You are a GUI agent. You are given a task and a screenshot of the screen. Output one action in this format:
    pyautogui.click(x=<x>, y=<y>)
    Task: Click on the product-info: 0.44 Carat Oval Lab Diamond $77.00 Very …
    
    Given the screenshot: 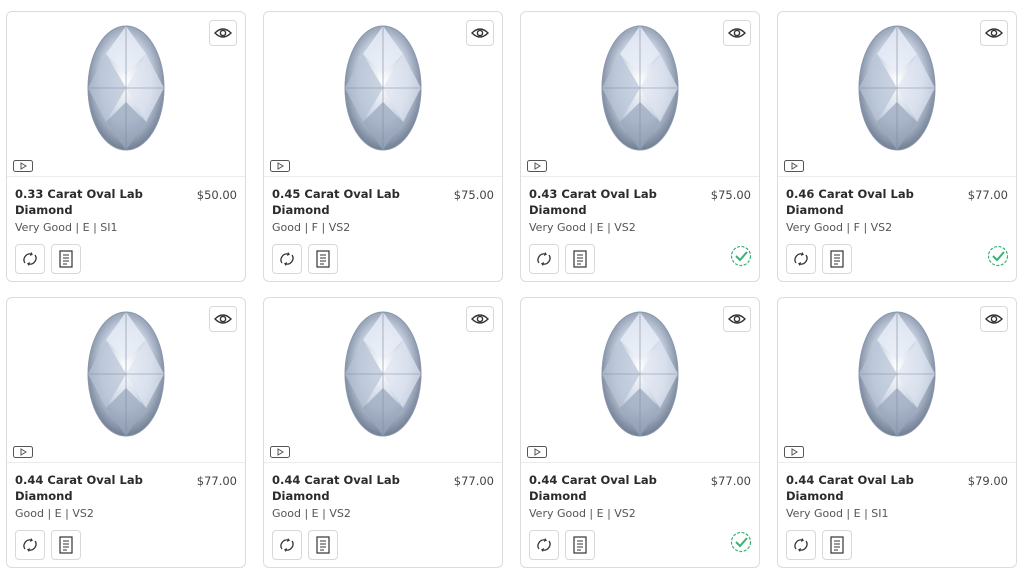 What is the action you would take?
    pyautogui.click(x=640, y=496)
    